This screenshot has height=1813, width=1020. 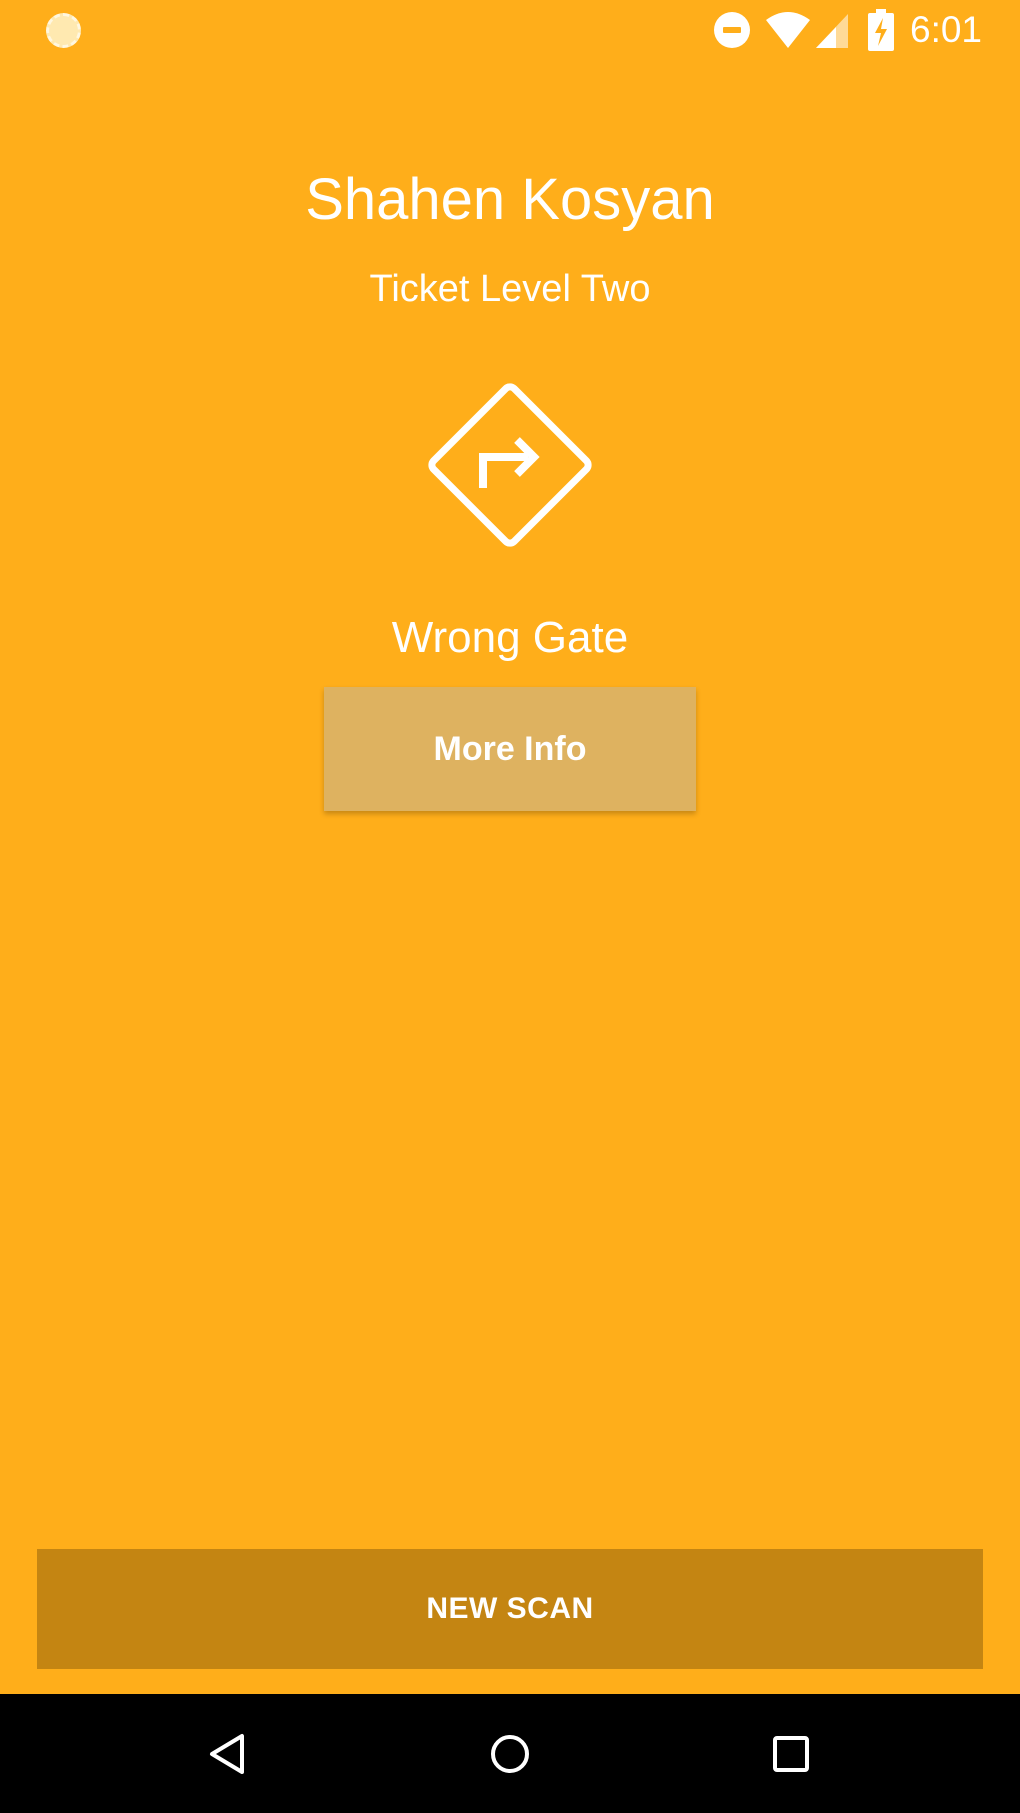 I want to click on recents-icon, so click(x=791, y=1754).